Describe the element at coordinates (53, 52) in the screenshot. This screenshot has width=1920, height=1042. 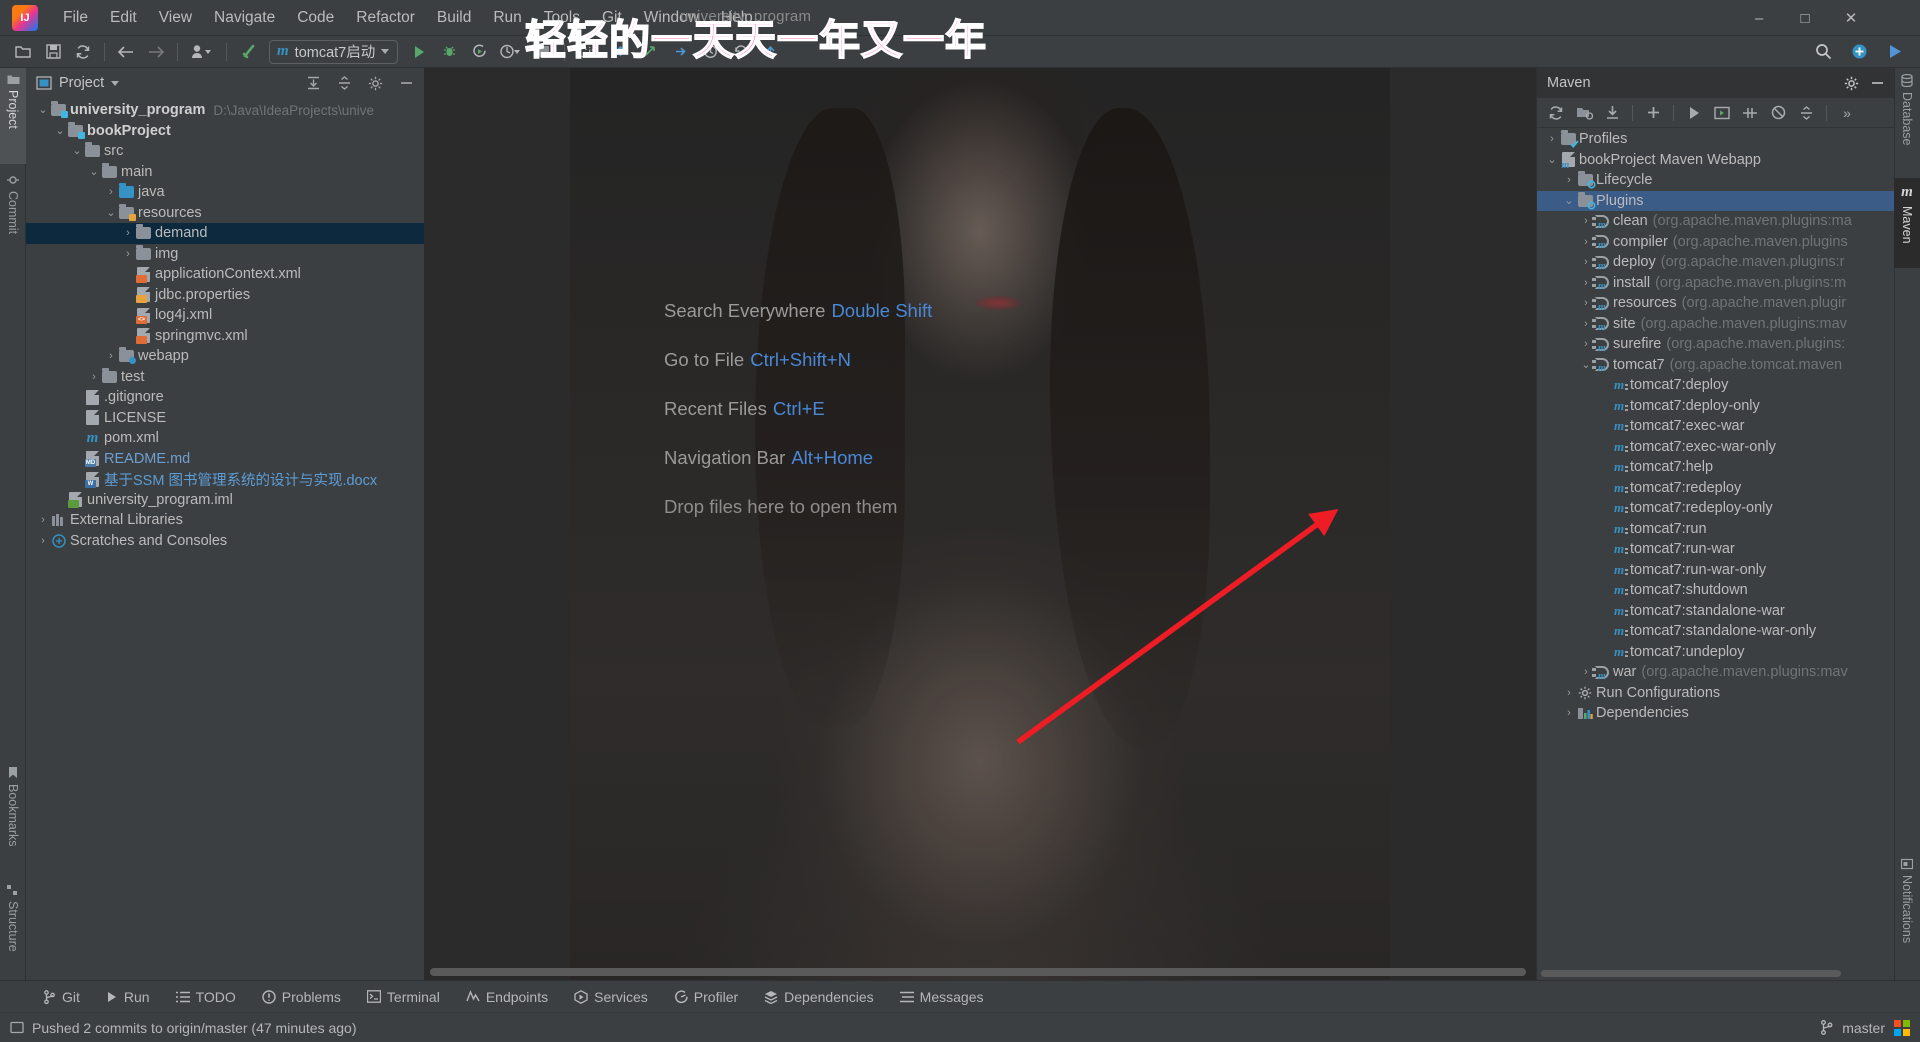
I see `save-icon` at that location.